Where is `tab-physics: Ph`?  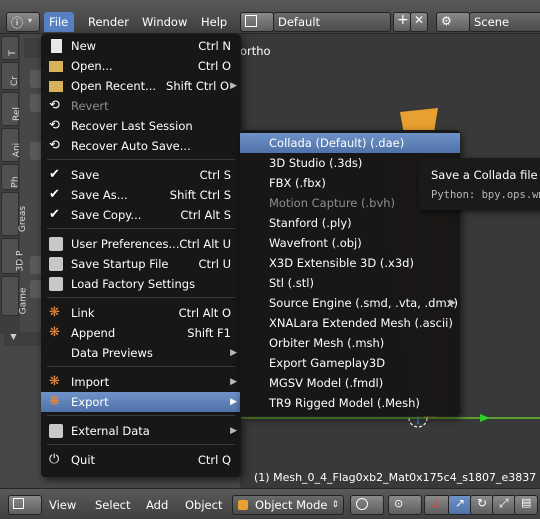
tab-physics: Ph is located at coordinates (11, 177).